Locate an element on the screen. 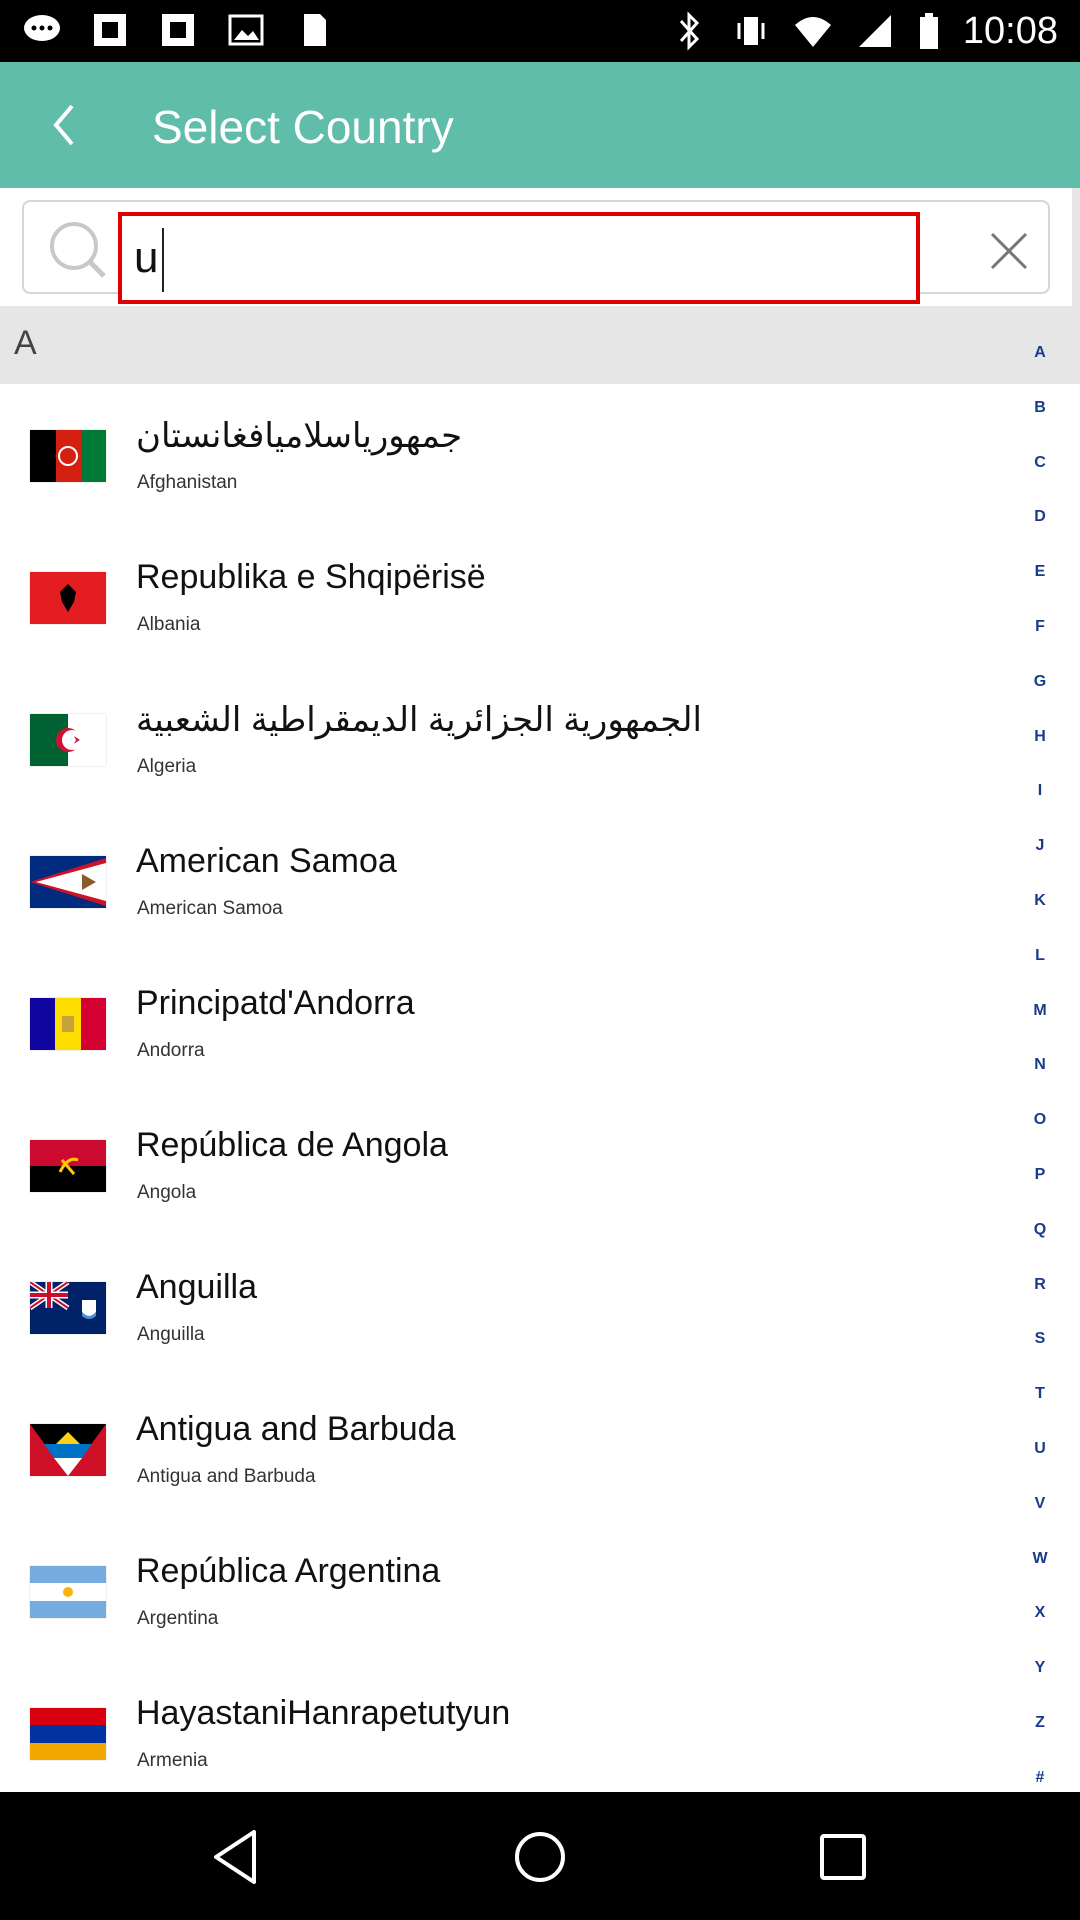  nav-home-button is located at coordinates (540, 1857).